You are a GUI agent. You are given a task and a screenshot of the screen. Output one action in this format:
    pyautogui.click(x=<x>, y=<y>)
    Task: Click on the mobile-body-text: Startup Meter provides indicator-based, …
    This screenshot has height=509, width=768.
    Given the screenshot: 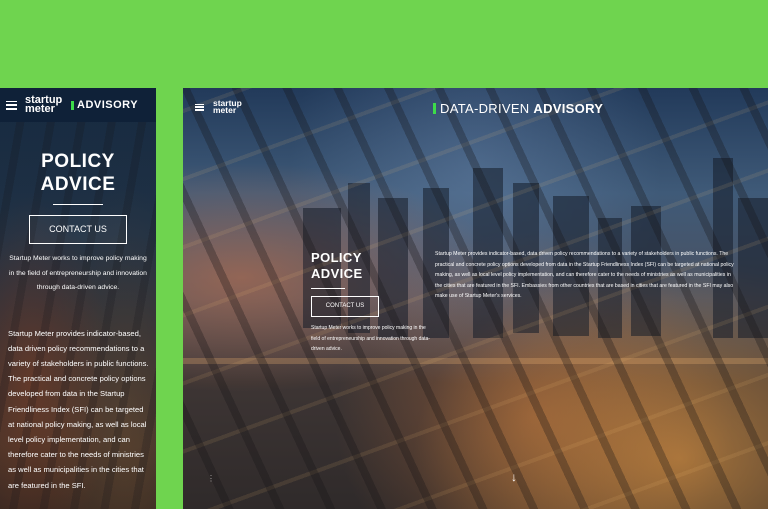 What is the action you would take?
    pyautogui.click(x=78, y=409)
    